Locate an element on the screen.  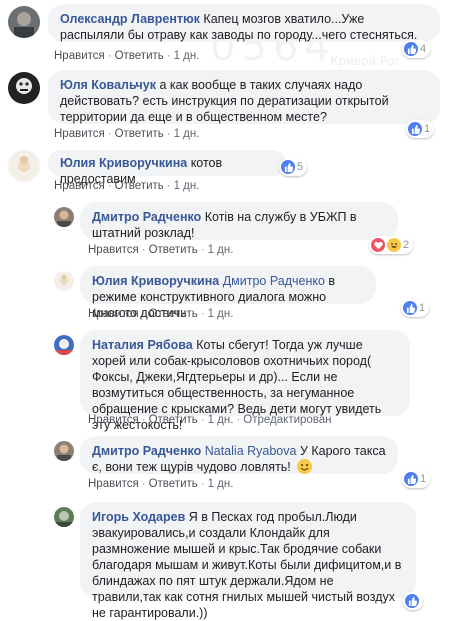
edited-label: Отредактирован is located at coordinates (287, 420).